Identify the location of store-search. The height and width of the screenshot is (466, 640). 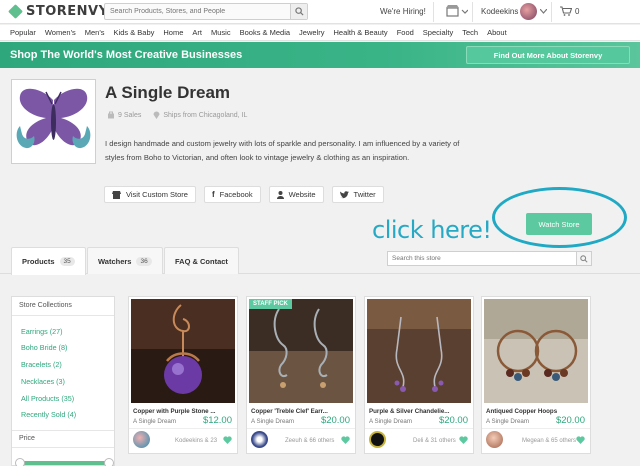
(489, 258).